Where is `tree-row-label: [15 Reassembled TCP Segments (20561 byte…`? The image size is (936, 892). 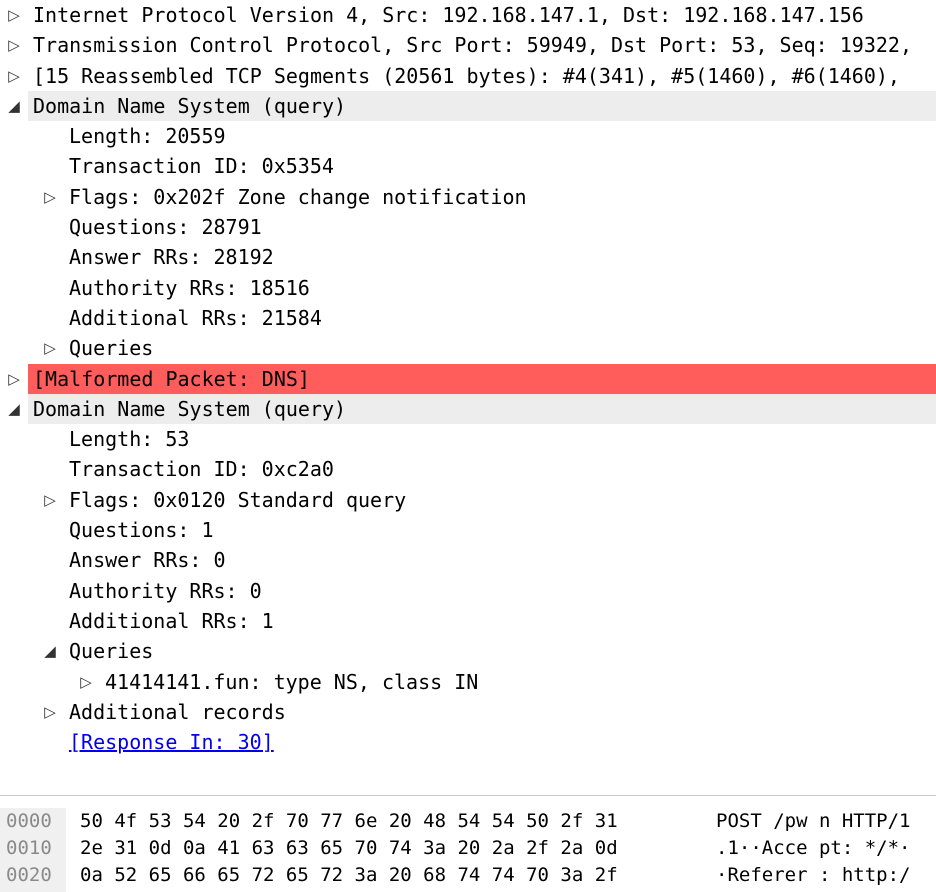 tree-row-label: [15 Reassembled TCP Segments (20561 byte… is located at coordinates (466, 75).